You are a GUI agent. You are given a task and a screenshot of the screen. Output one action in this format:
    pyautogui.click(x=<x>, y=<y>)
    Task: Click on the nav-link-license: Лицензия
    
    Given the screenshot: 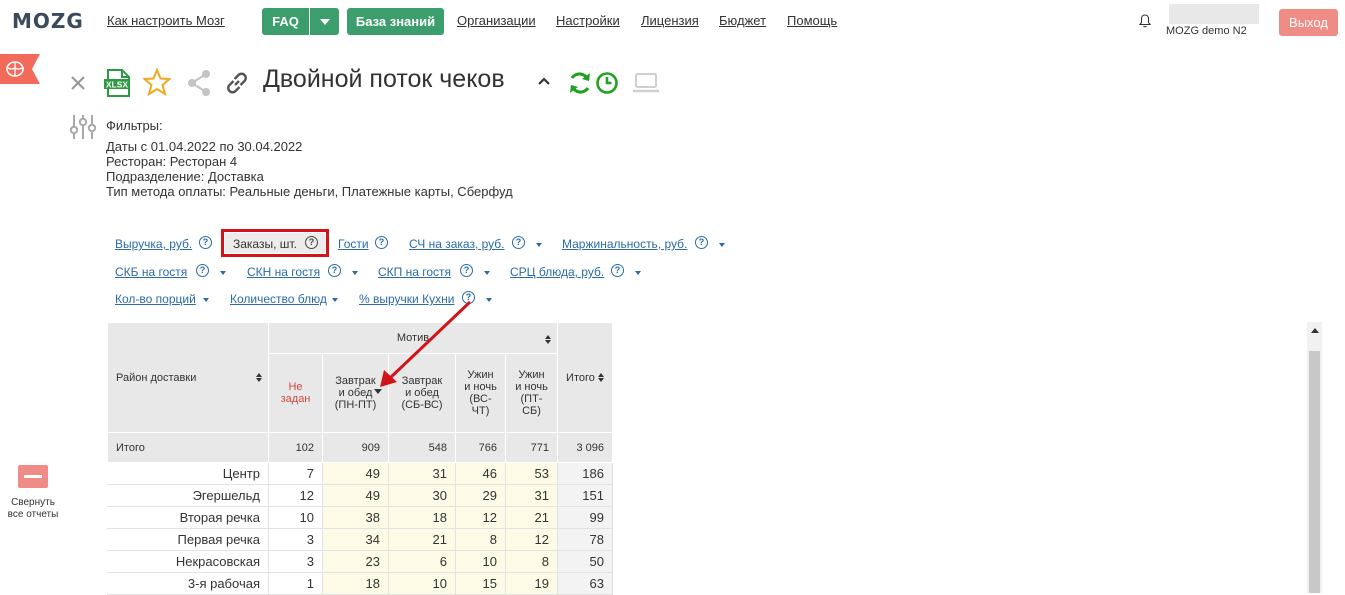 What is the action you would take?
    pyautogui.click(x=670, y=20)
    